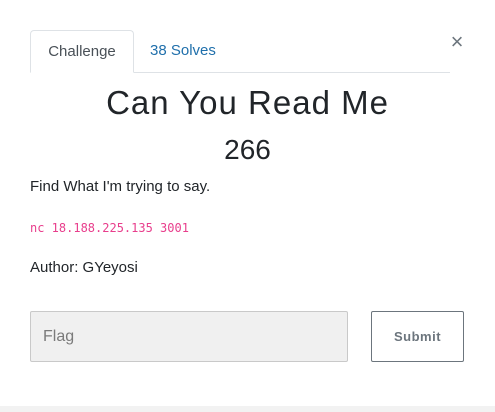 This screenshot has width=495, height=412. What do you see at coordinates (457, 42) in the screenshot?
I see `close-icon: ×` at bounding box center [457, 42].